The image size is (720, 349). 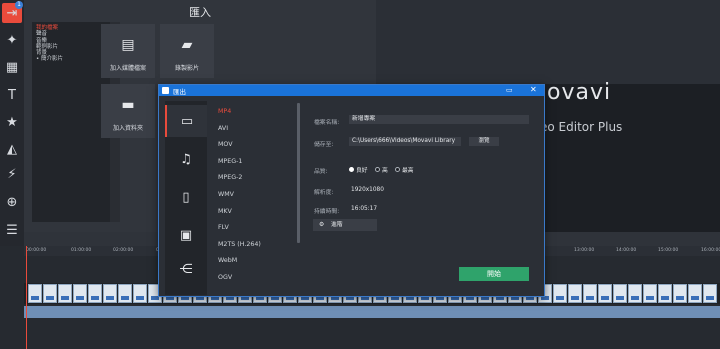 What do you see at coordinates (358, 169) in the screenshot?
I see `quality-good-radio: 良好` at bounding box center [358, 169].